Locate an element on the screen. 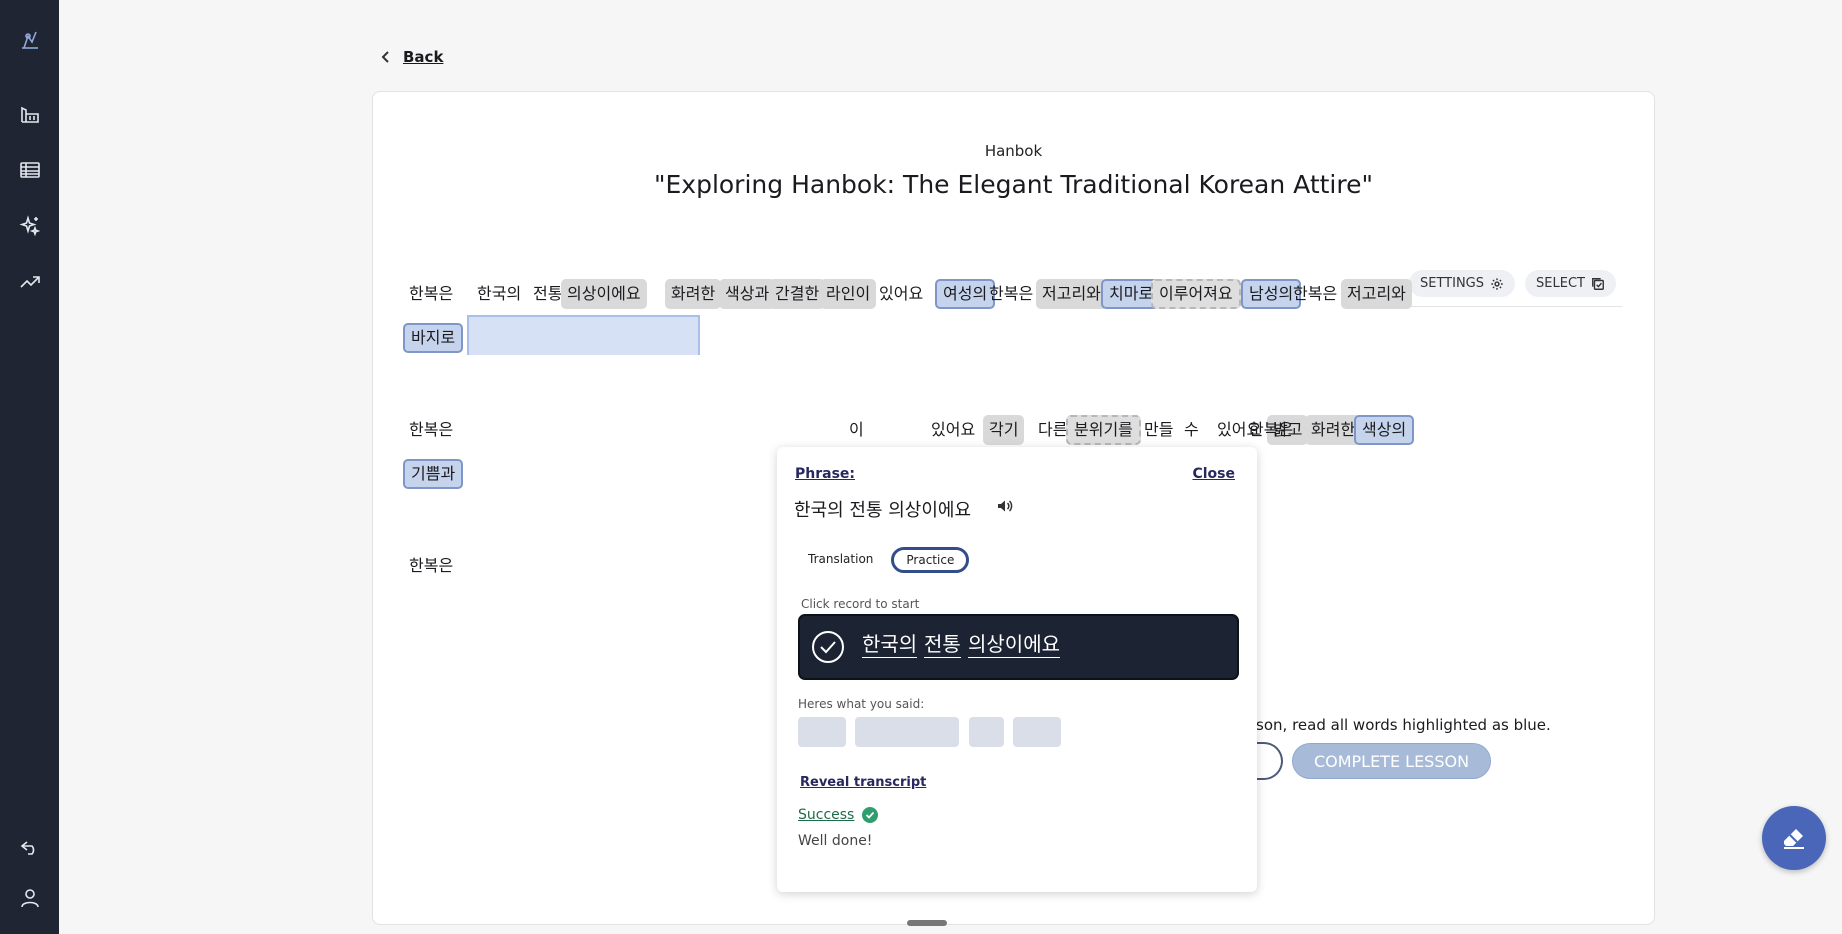 The height and width of the screenshot is (934, 1842). word-chip: 만들 is located at coordinates (1158, 430).